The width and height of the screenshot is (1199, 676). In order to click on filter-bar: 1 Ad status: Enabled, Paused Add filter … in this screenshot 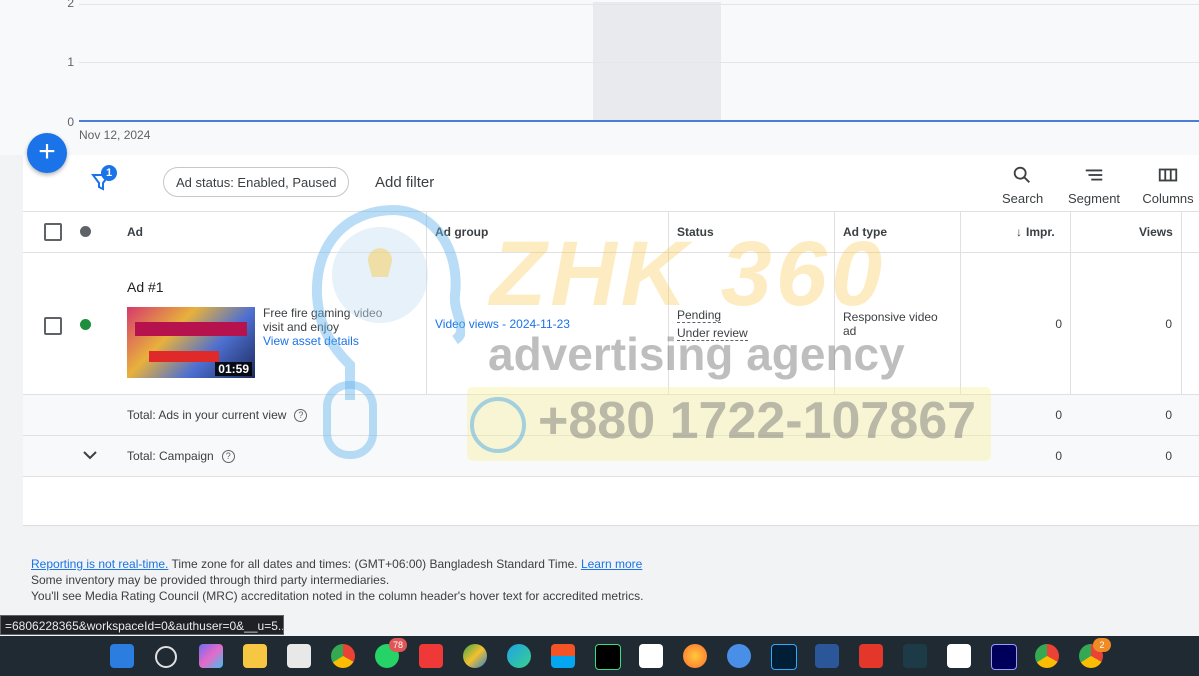, I will do `click(611, 183)`.